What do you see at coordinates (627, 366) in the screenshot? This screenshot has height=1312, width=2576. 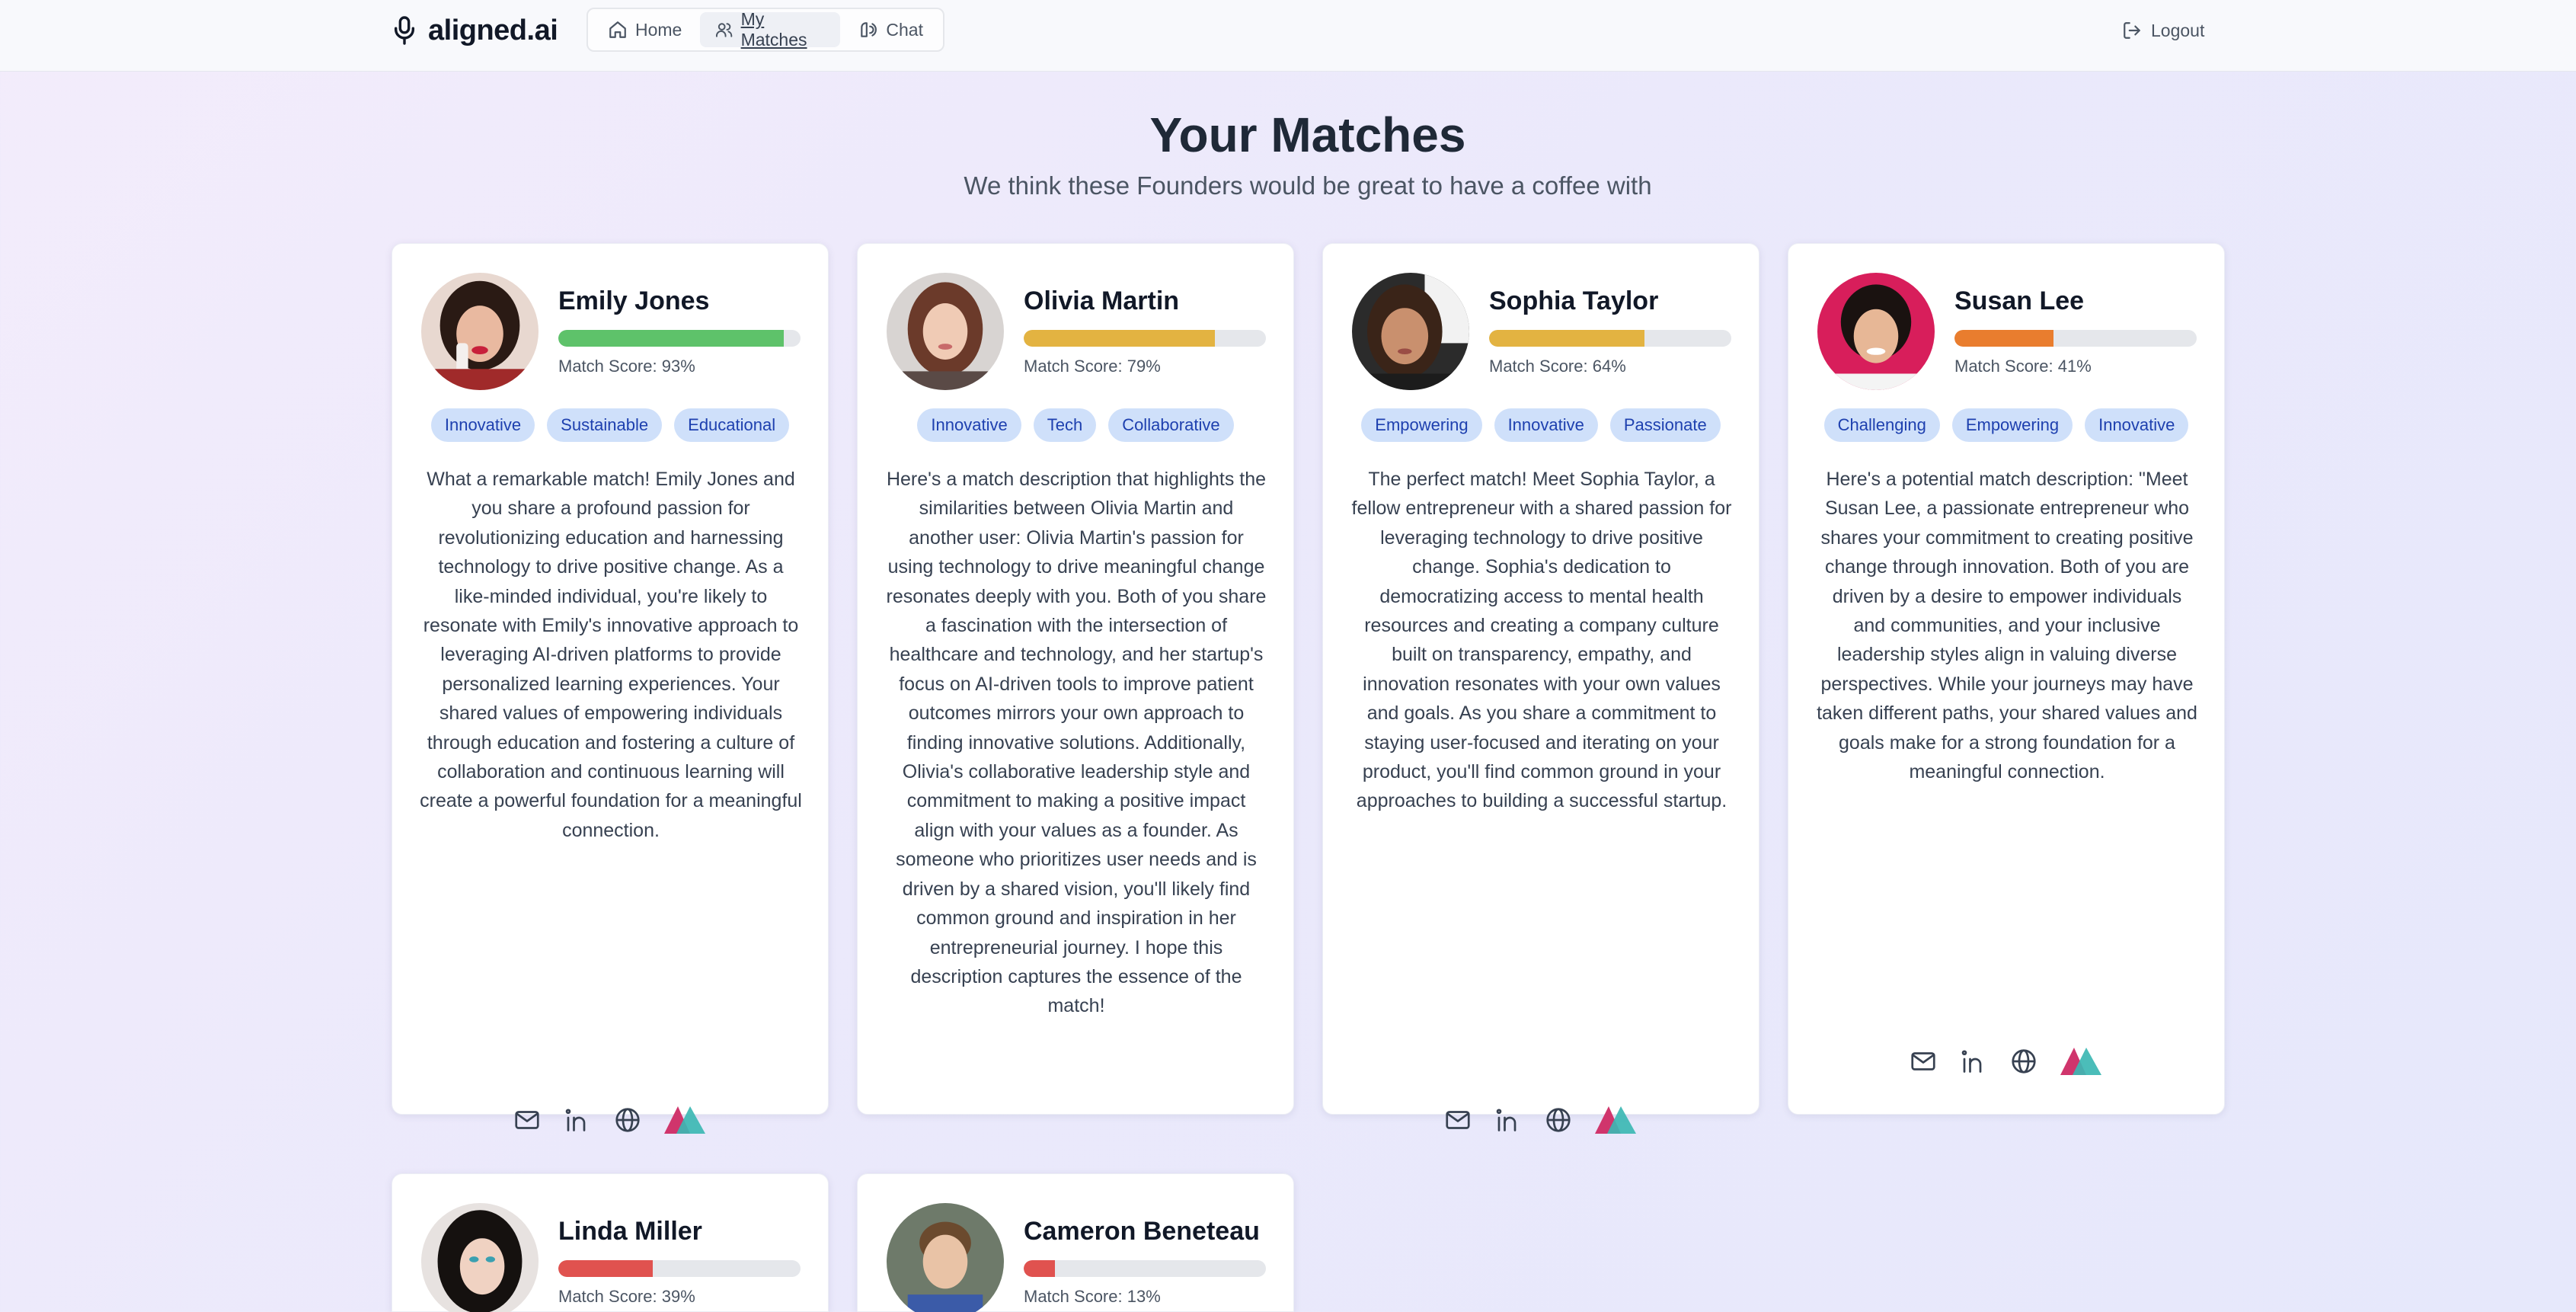 I see `match-score-label: Match Score: 93%` at bounding box center [627, 366].